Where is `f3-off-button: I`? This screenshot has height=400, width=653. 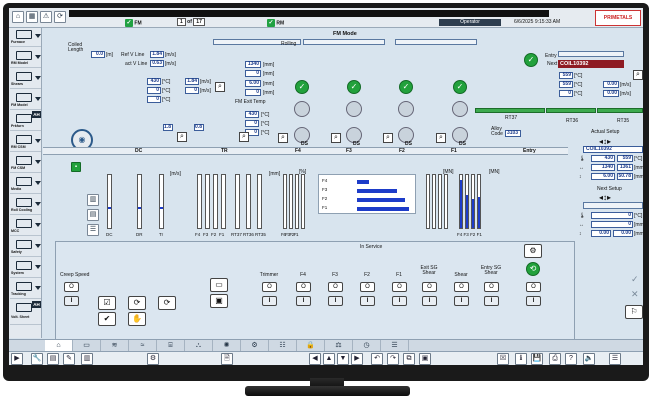
f3-off-button: I is located at coordinates (335, 301).